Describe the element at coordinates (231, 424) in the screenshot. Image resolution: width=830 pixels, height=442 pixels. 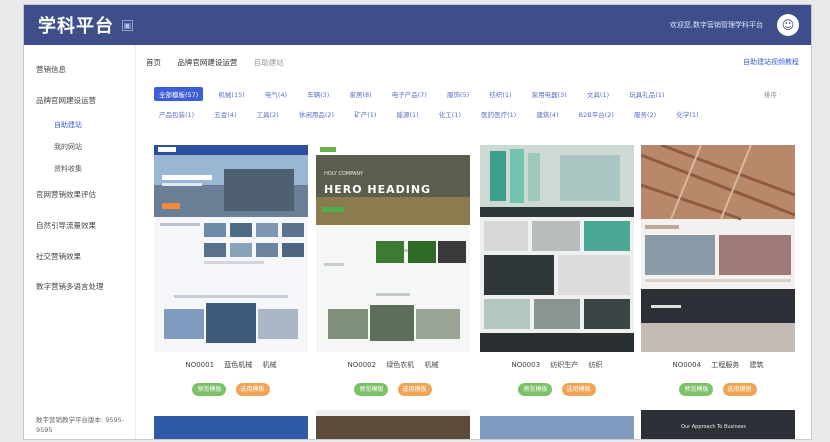
I see `template-card-5-peek` at that location.